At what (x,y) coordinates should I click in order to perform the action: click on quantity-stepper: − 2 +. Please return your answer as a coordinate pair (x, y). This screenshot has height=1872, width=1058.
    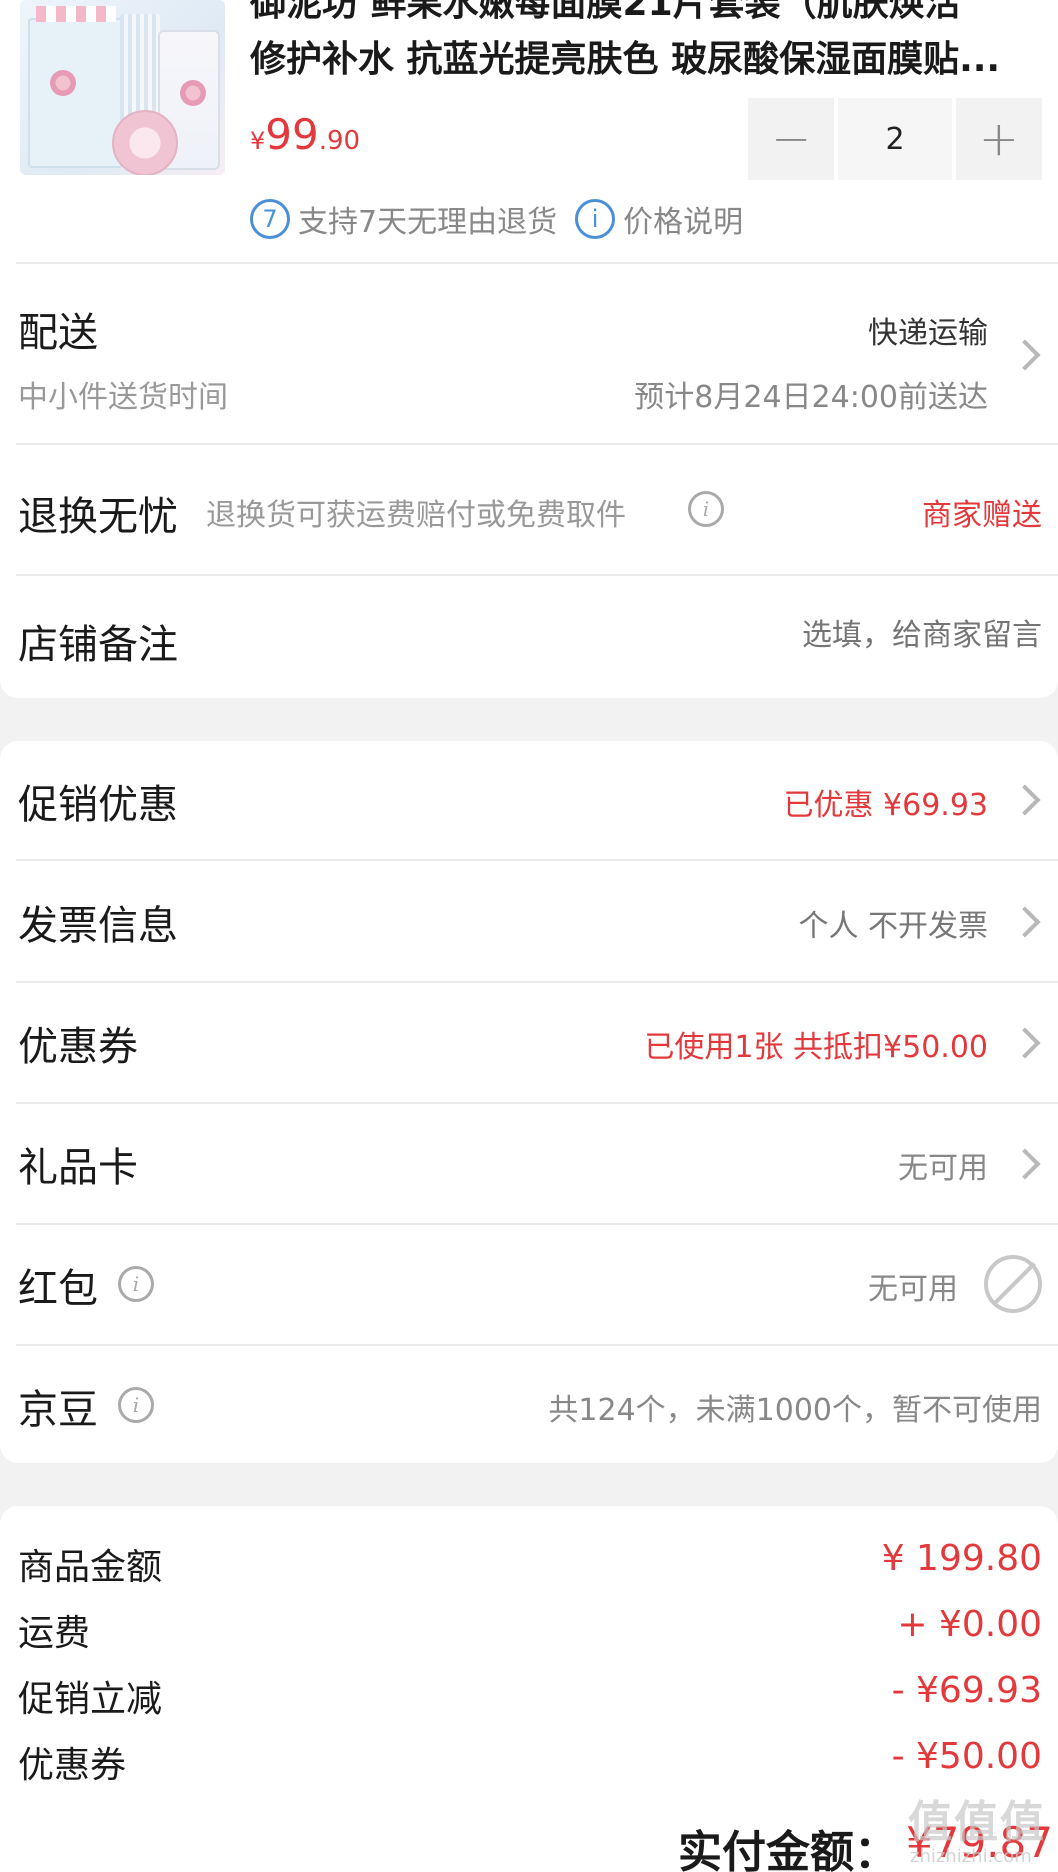
    Looking at the image, I should click on (895, 139).